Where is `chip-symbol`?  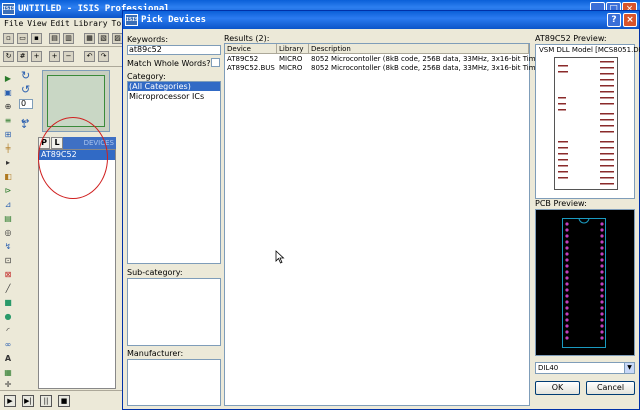 chip-symbol is located at coordinates (586, 123).